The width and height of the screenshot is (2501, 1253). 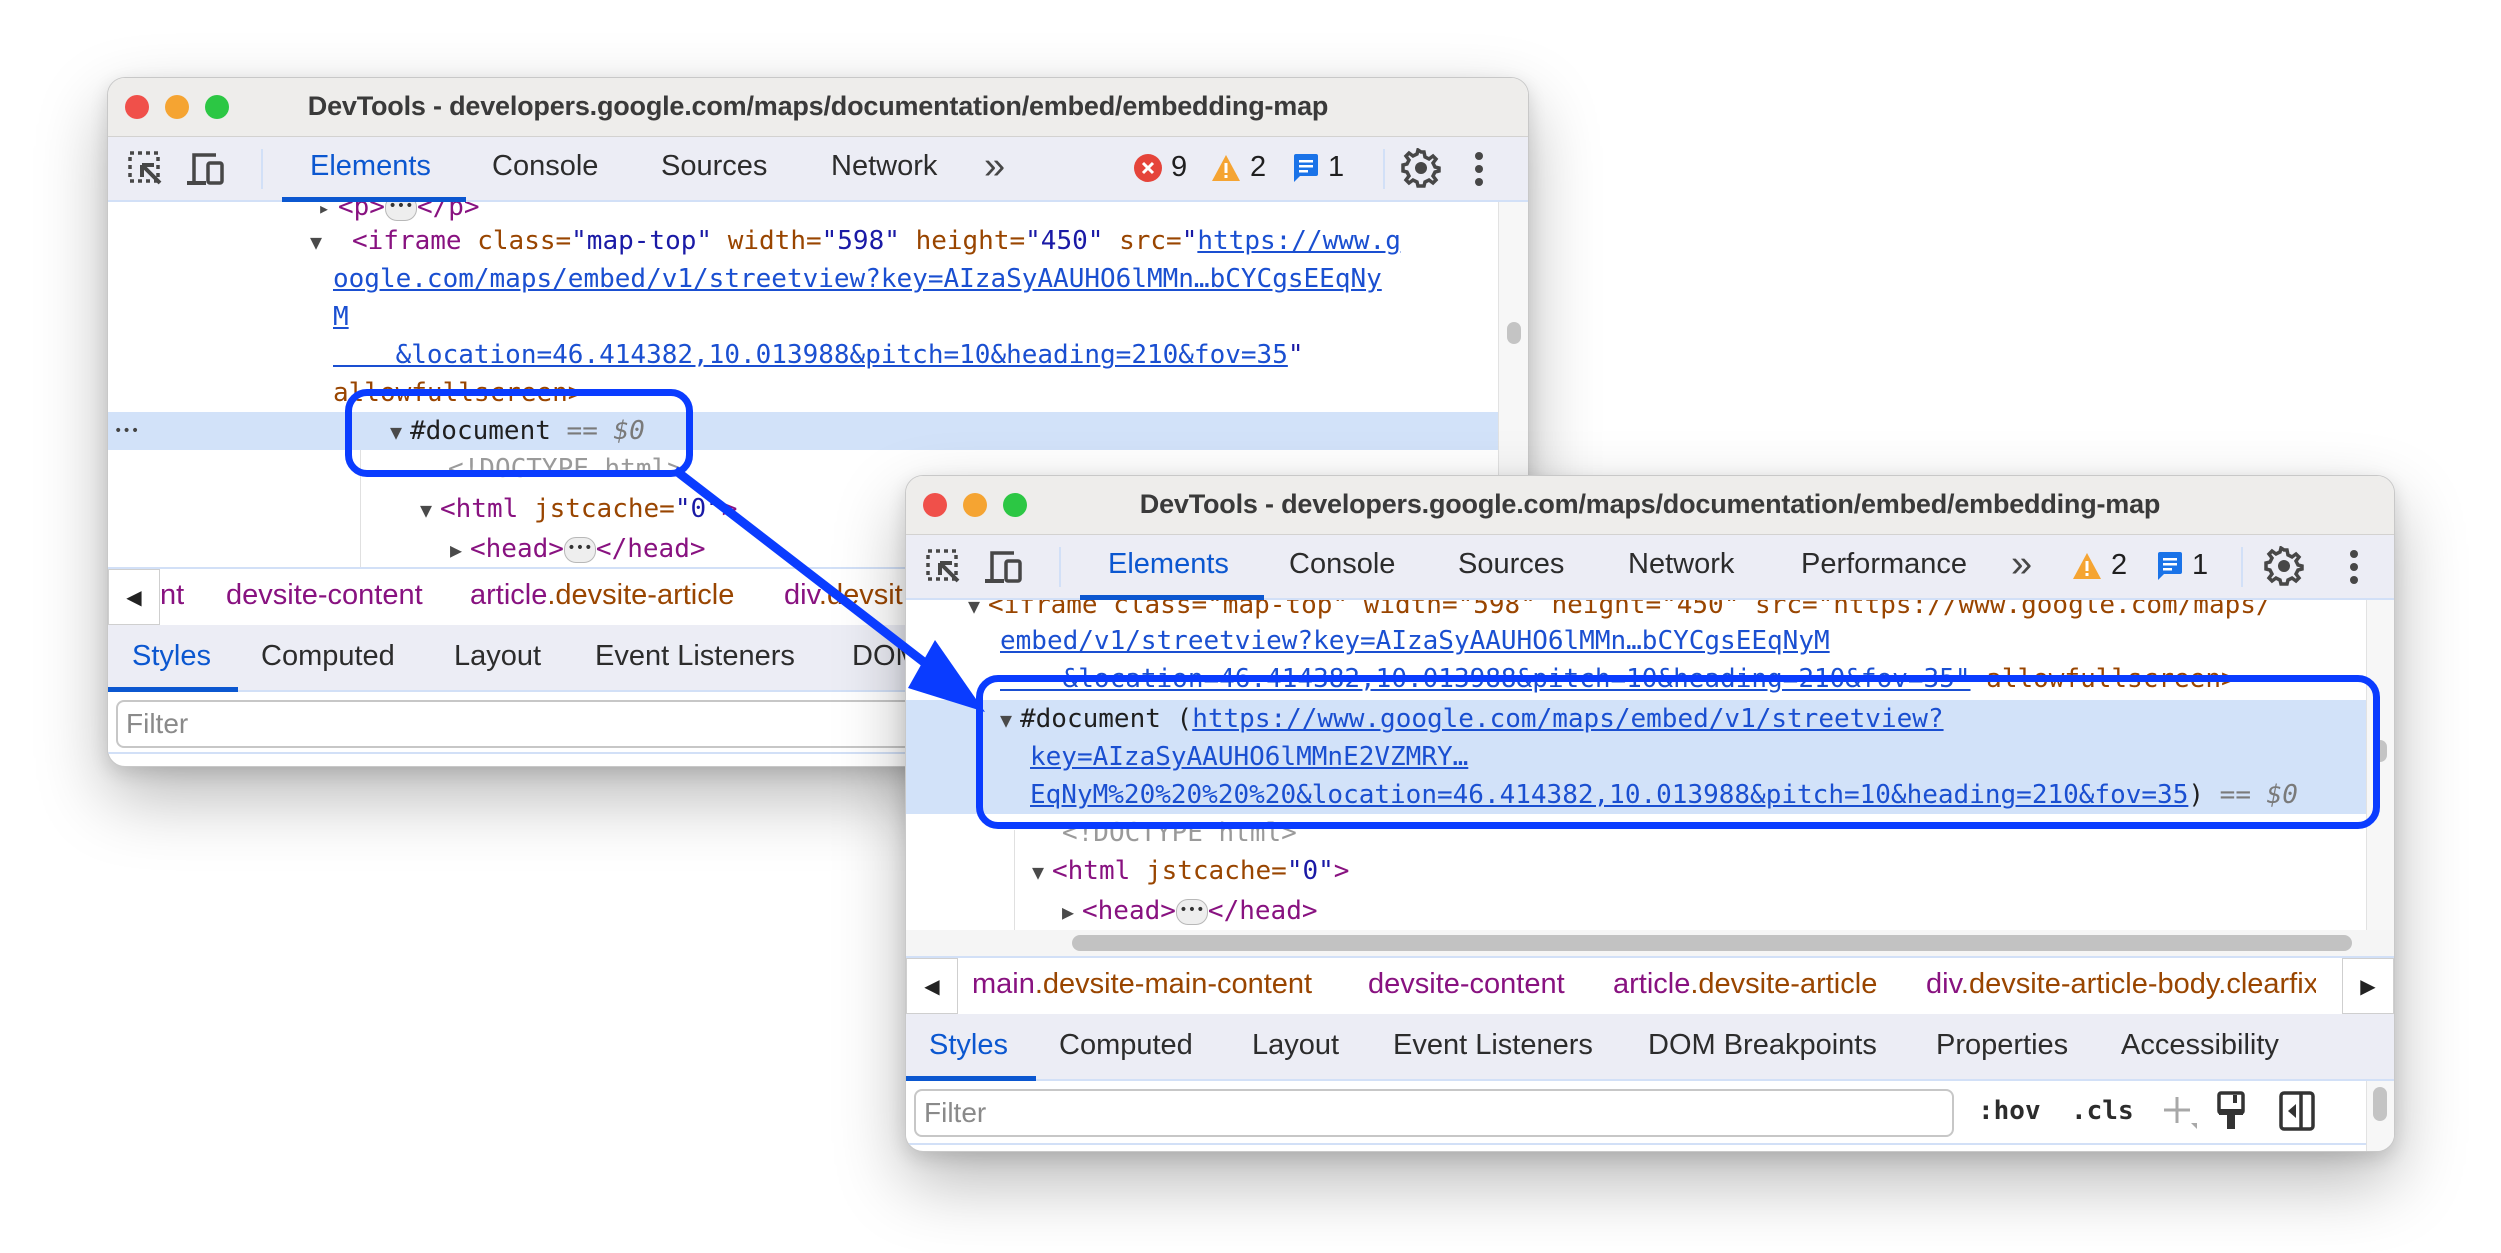 What do you see at coordinates (2102, 1111) in the screenshot?
I see `toggle-classes-button: .cls` at bounding box center [2102, 1111].